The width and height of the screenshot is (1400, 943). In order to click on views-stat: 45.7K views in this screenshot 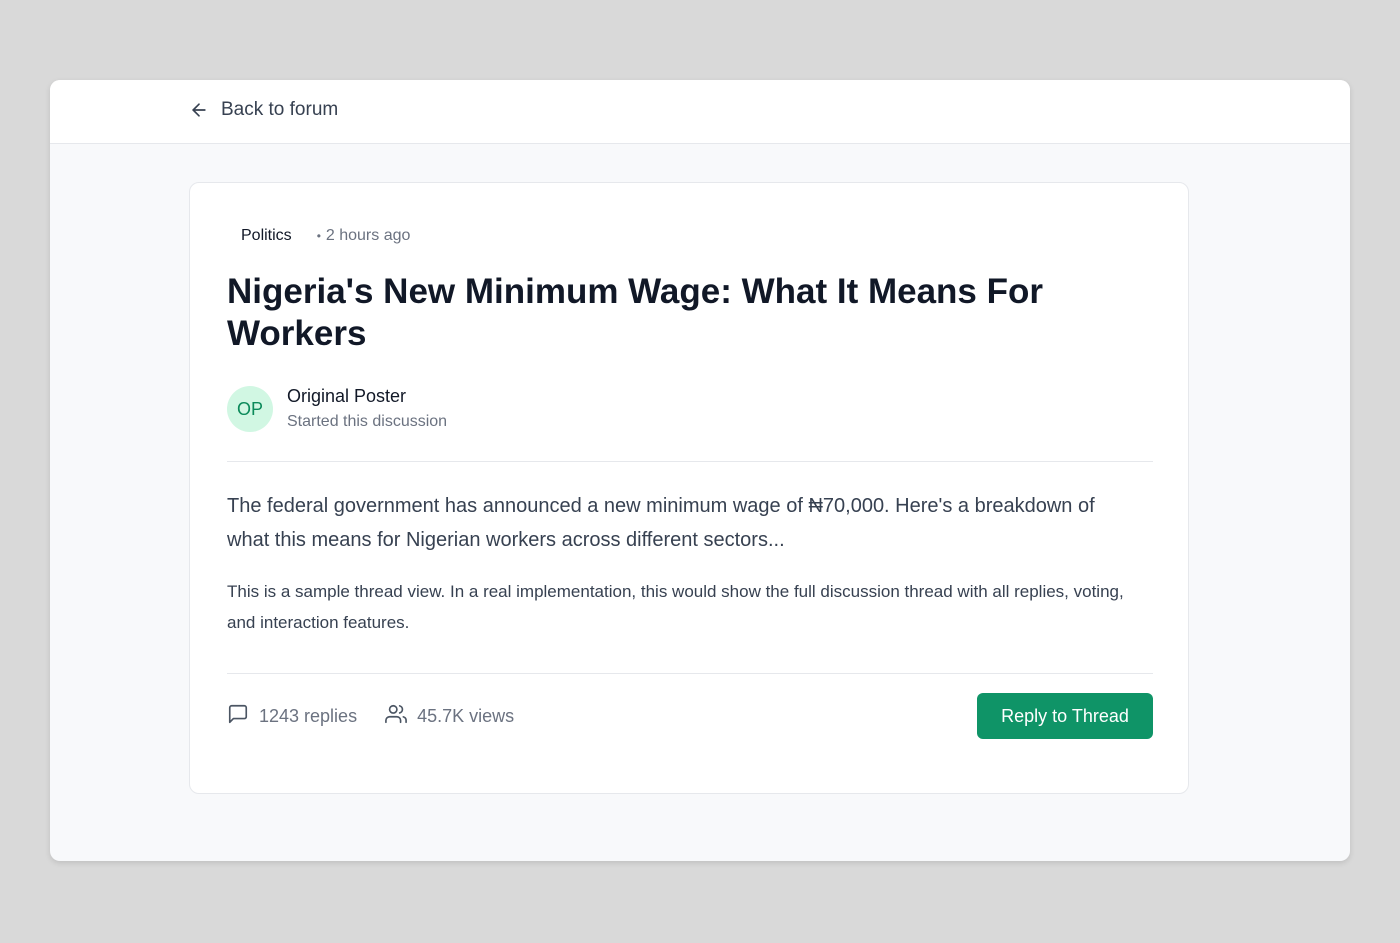, I will do `click(449, 716)`.